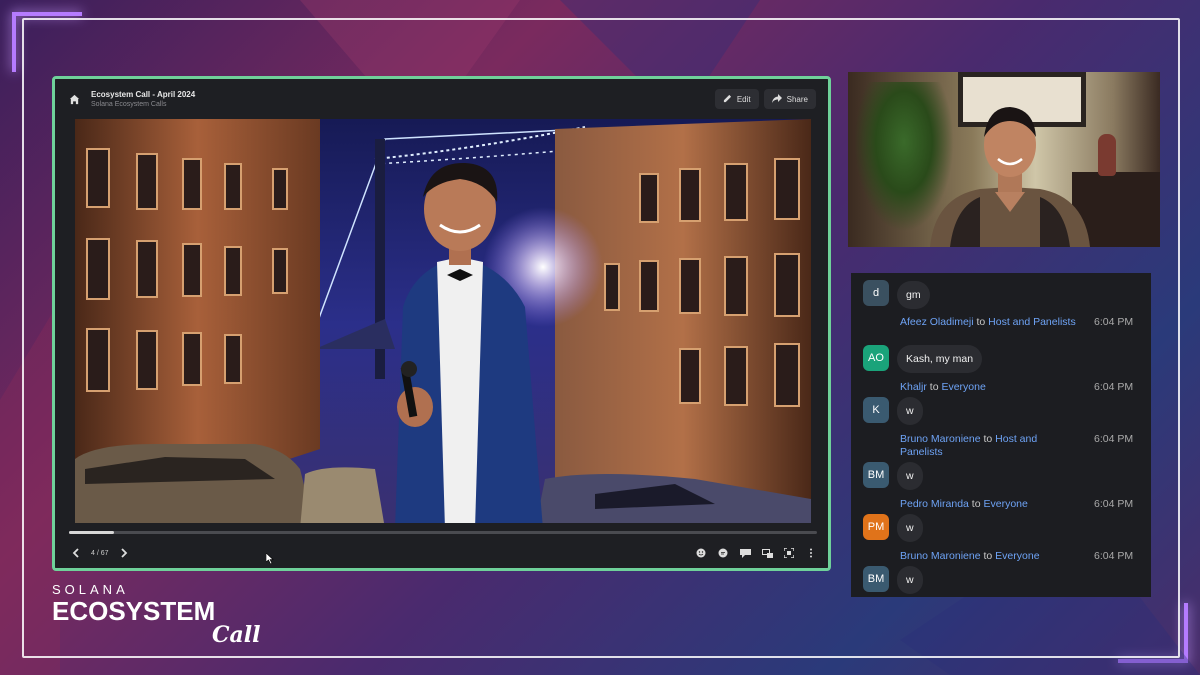 The width and height of the screenshot is (1200, 675). What do you see at coordinates (776, 99) in the screenshot?
I see `share-icon` at bounding box center [776, 99].